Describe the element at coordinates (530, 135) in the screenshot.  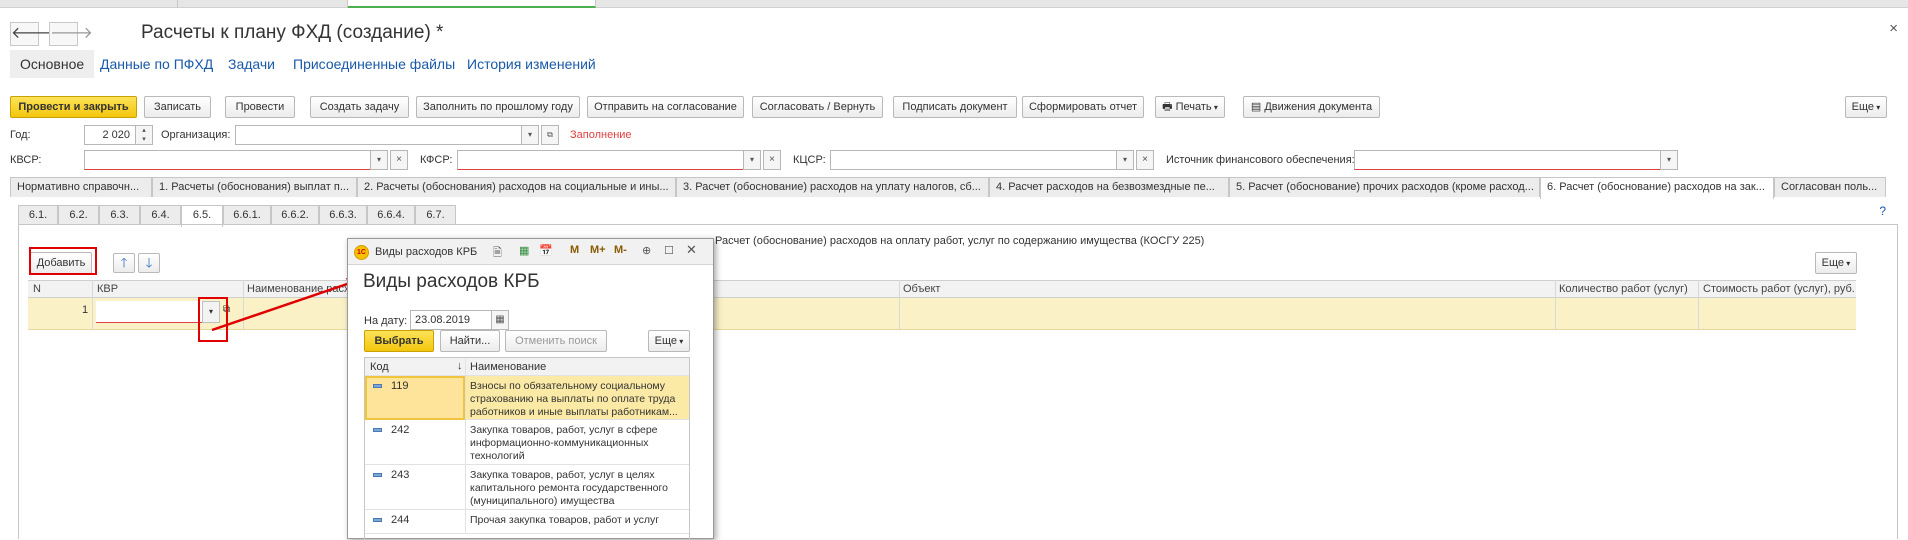
I see `org-dropdown: ▾` at that location.